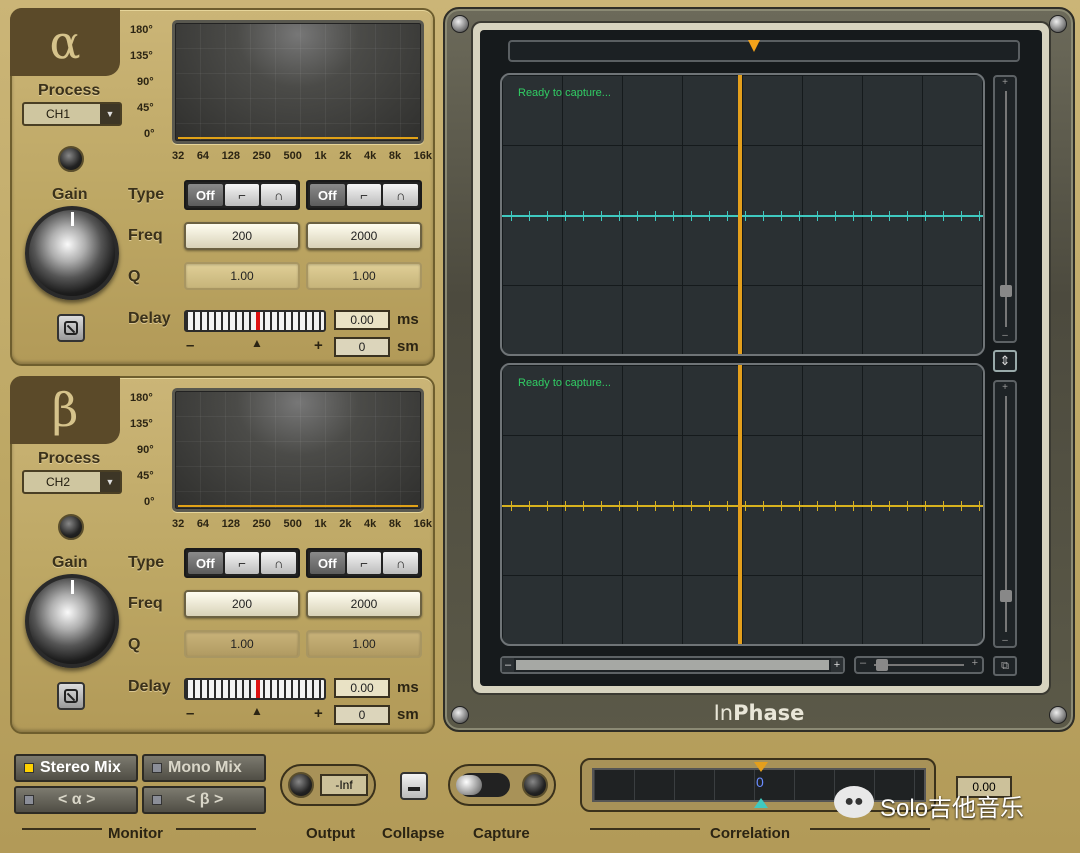 The height and width of the screenshot is (853, 1080). I want to click on freq-axis: 32 64 128 250 500 1k 2k 4k 8k 16k, so click(302, 524).